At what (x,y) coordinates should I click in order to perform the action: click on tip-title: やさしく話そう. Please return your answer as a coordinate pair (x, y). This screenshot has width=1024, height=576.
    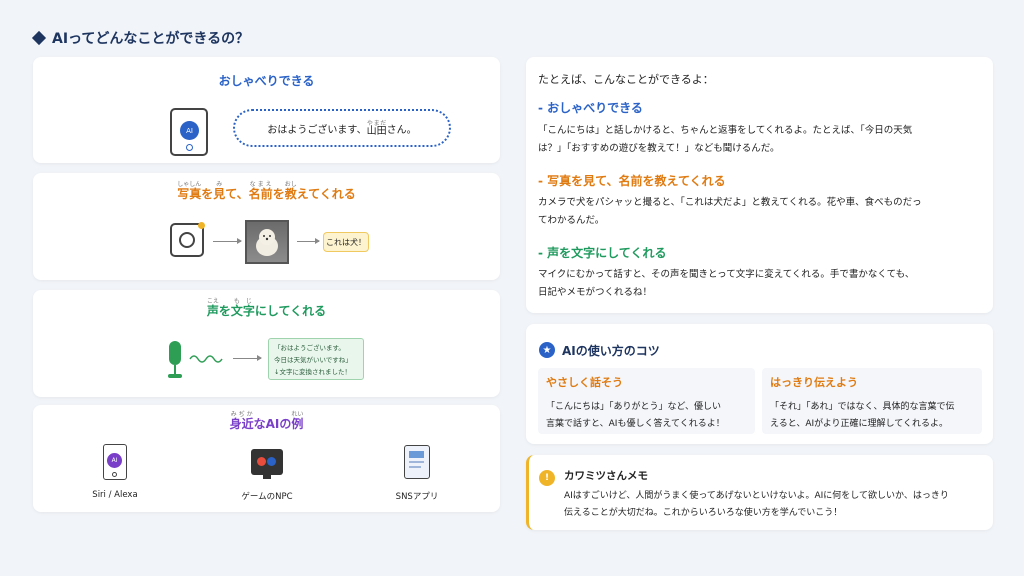
    Looking at the image, I should click on (584, 382).